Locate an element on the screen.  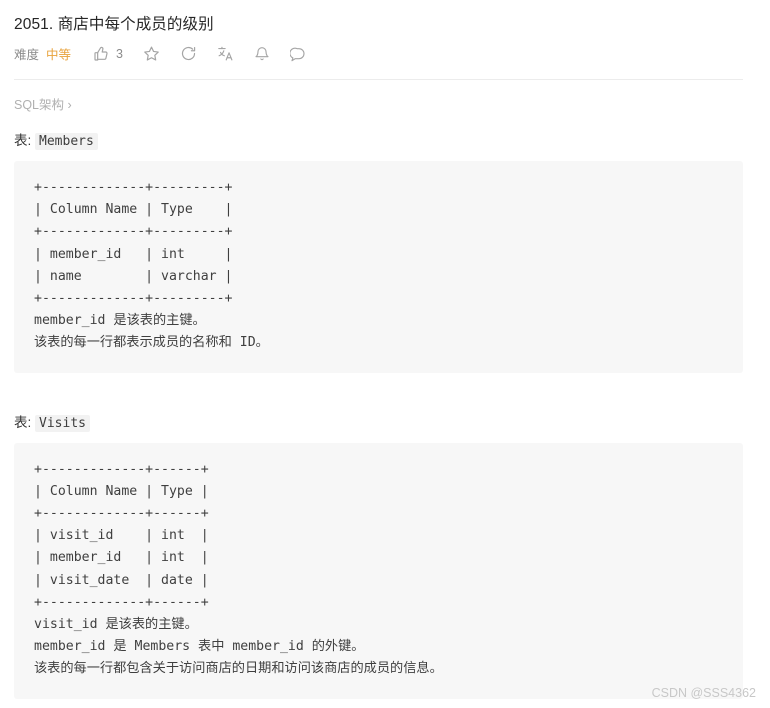
table-name-visits: Visits is located at coordinates (62, 423).